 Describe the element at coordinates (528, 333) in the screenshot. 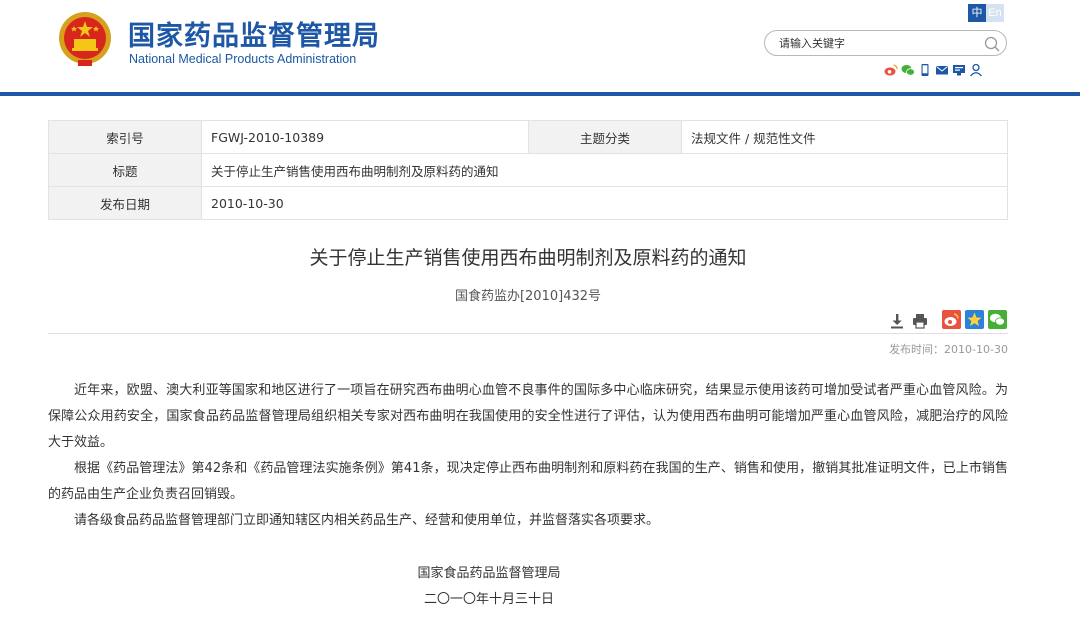

I see `article-divider` at that location.